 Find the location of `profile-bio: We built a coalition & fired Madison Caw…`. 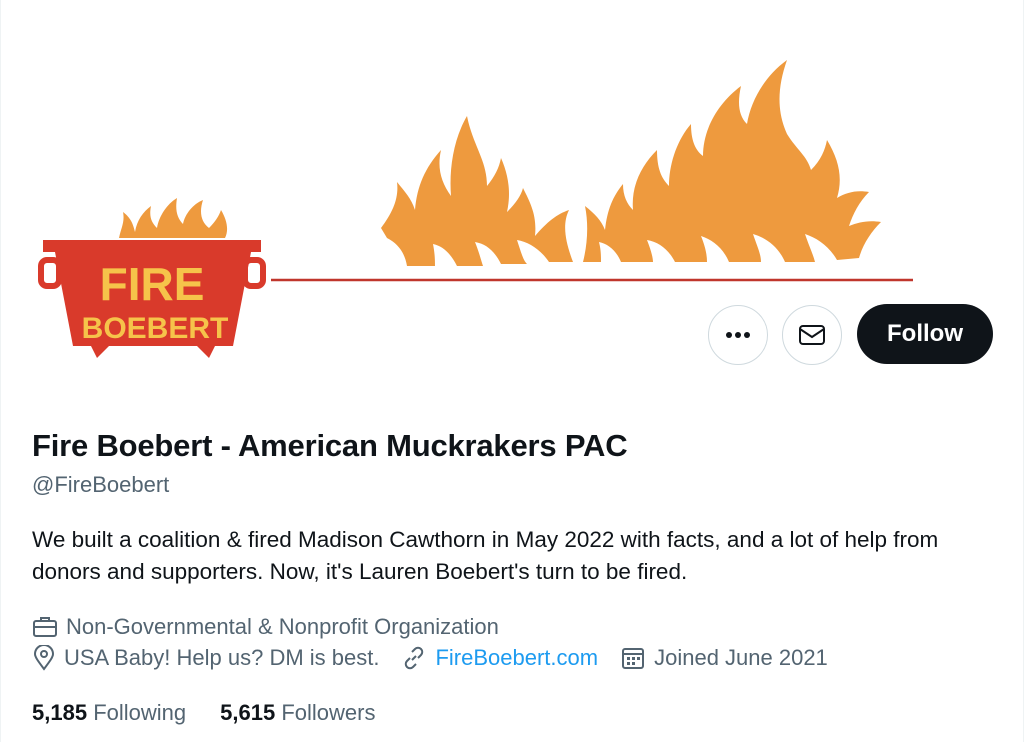

profile-bio: We built a coalition & fired Madison Caw… is located at coordinates (485, 555).